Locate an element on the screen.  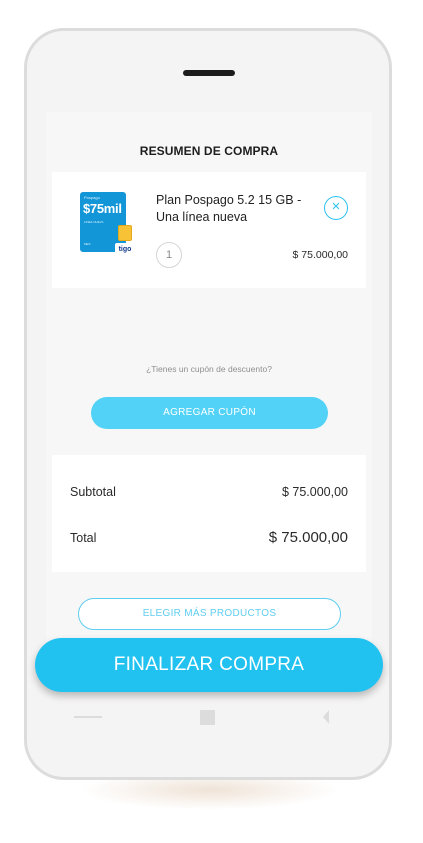
remove-product-button: ✕ is located at coordinates (336, 208).